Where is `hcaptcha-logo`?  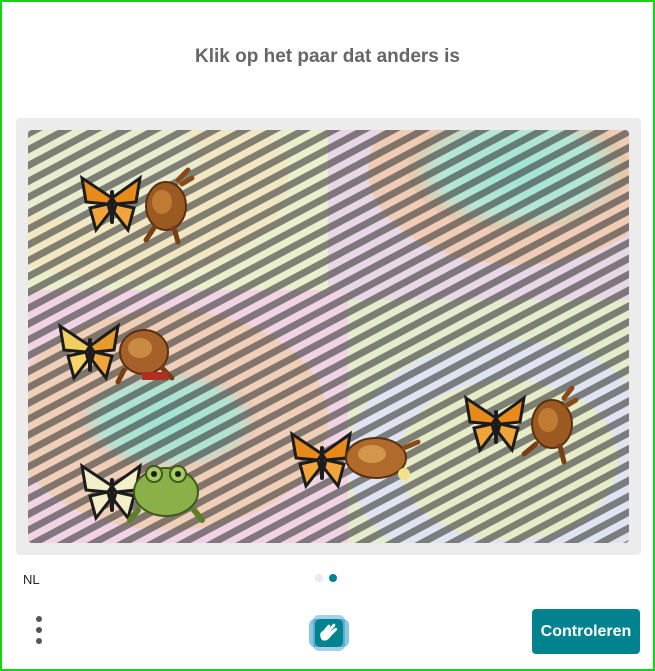 hcaptcha-logo is located at coordinates (329, 635).